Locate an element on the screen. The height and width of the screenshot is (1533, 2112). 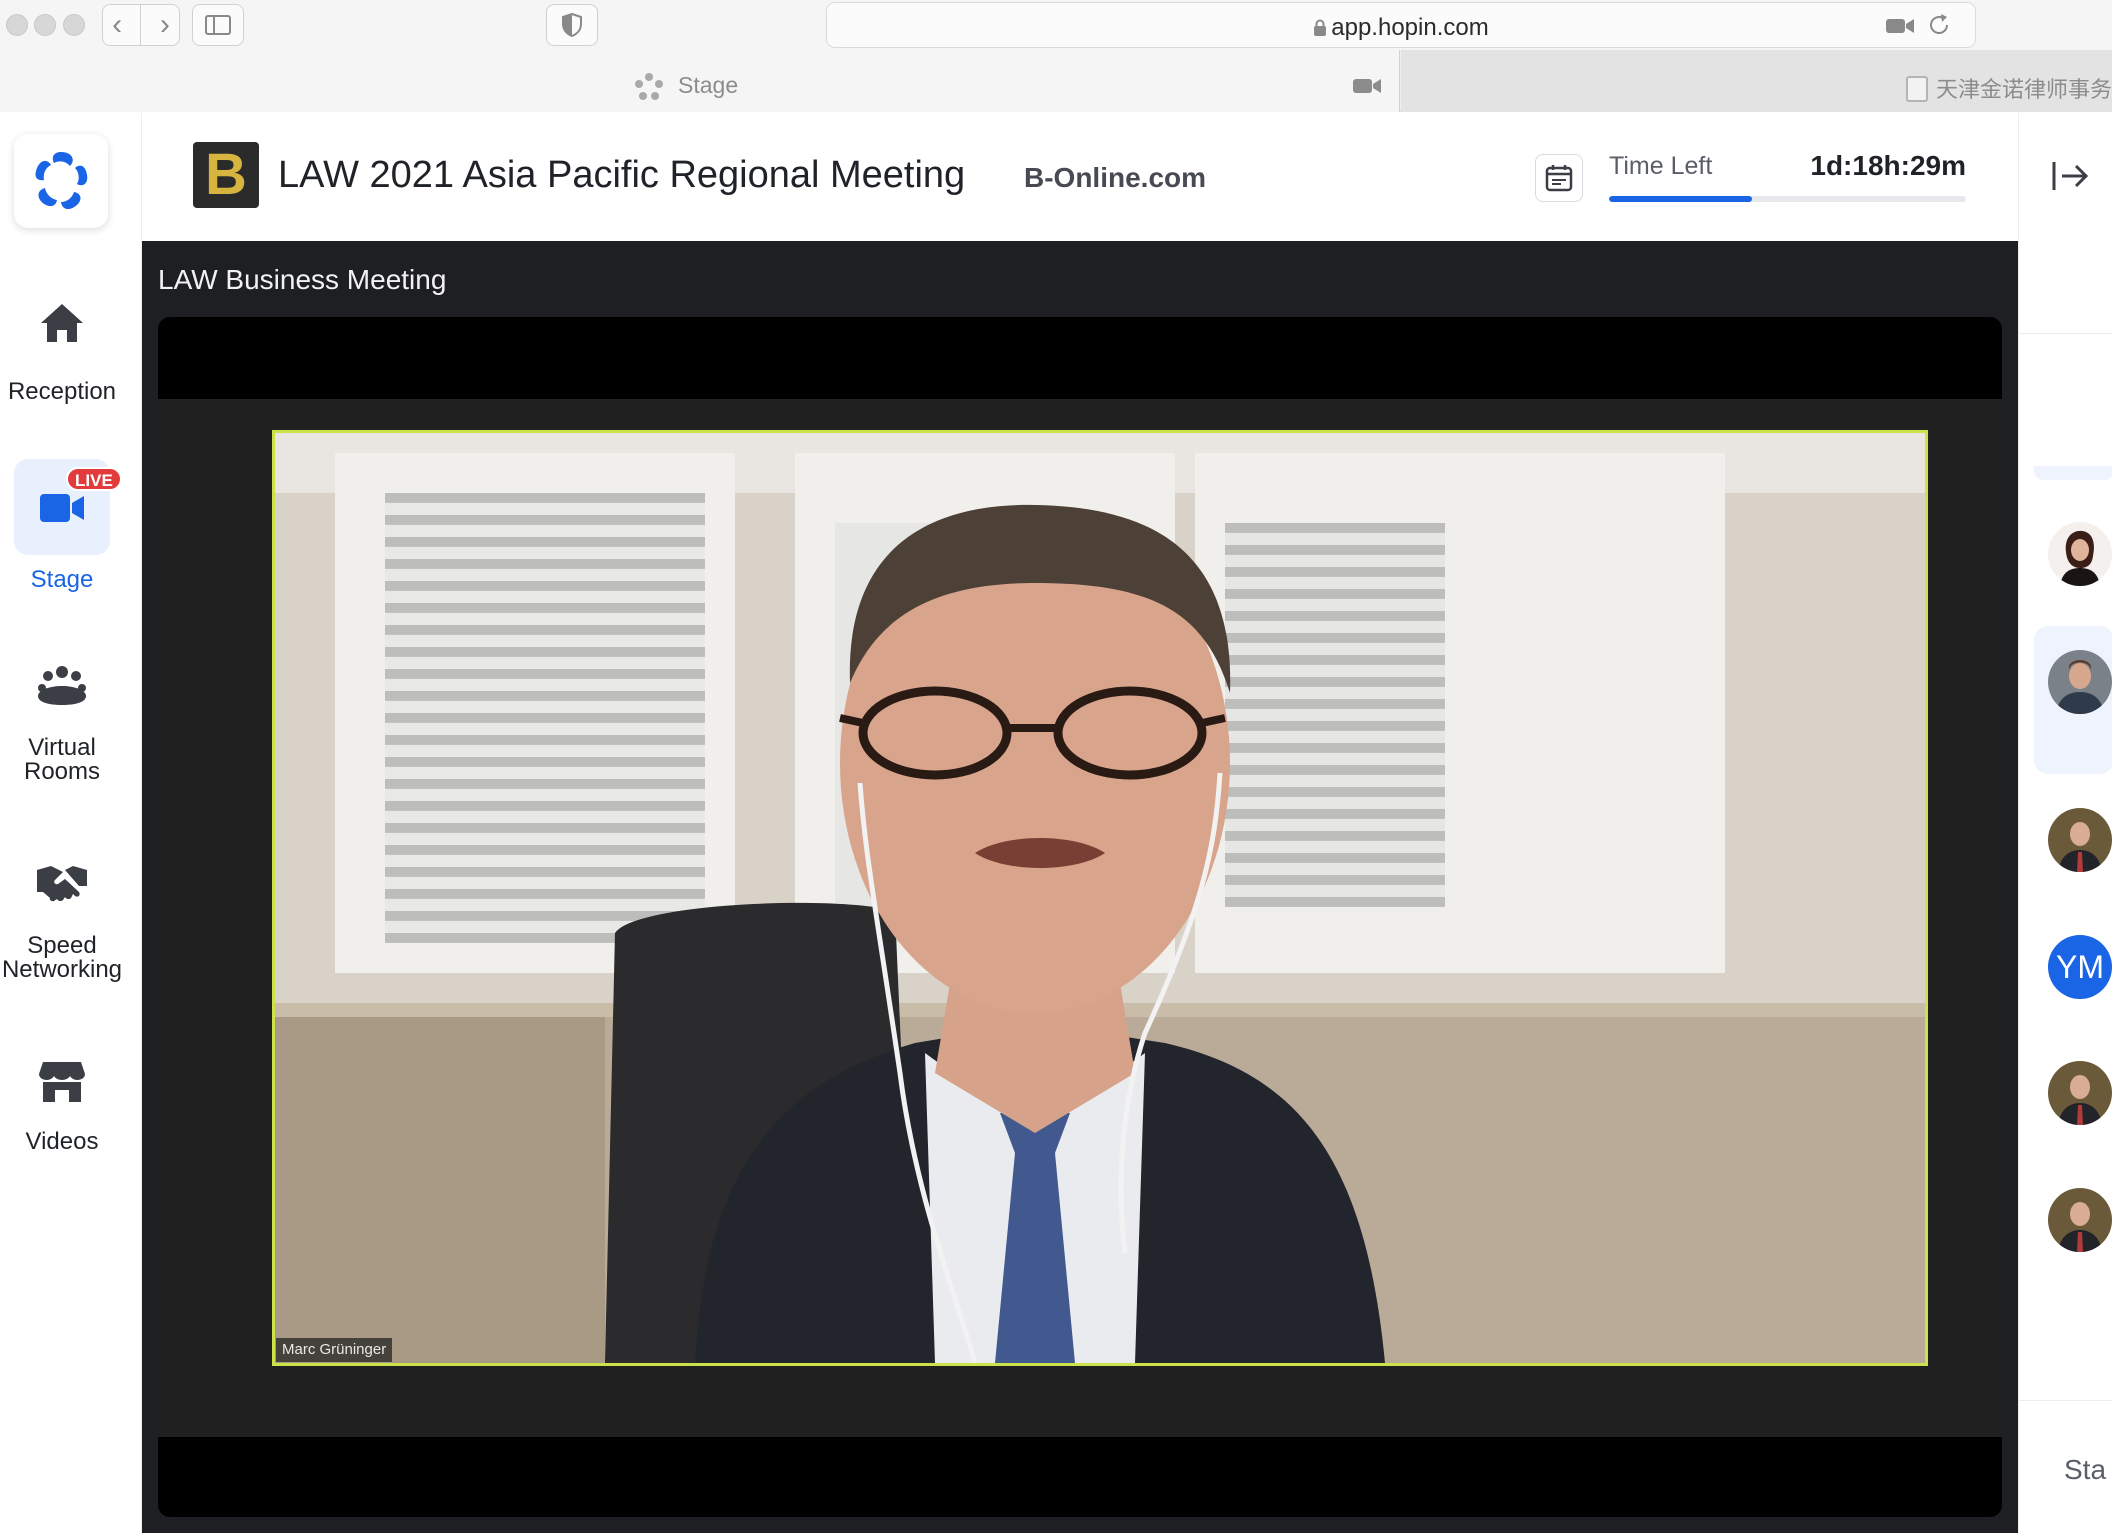
sidebar-item-label: Virtual Rooms is located at coordinates (62, 759).